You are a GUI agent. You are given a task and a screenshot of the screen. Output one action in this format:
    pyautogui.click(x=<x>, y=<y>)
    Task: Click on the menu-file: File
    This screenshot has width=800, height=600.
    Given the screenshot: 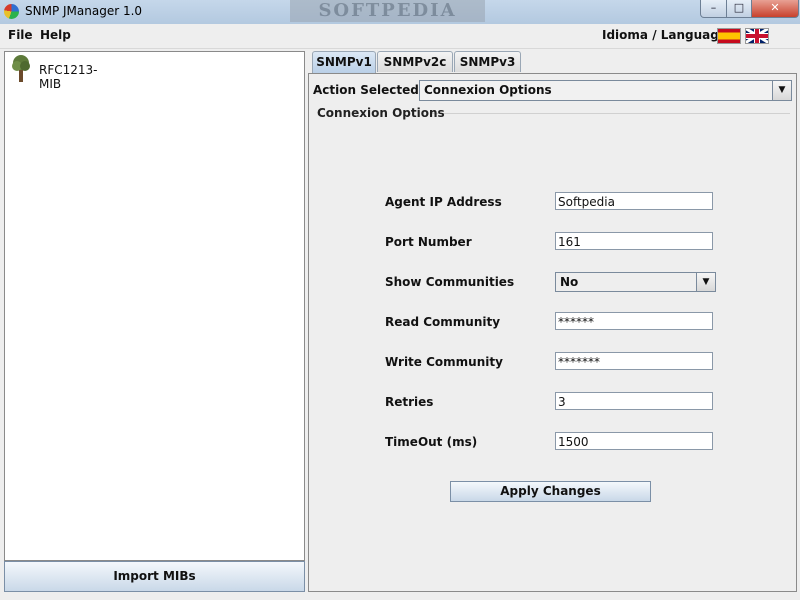 What is the action you would take?
    pyautogui.click(x=20, y=35)
    